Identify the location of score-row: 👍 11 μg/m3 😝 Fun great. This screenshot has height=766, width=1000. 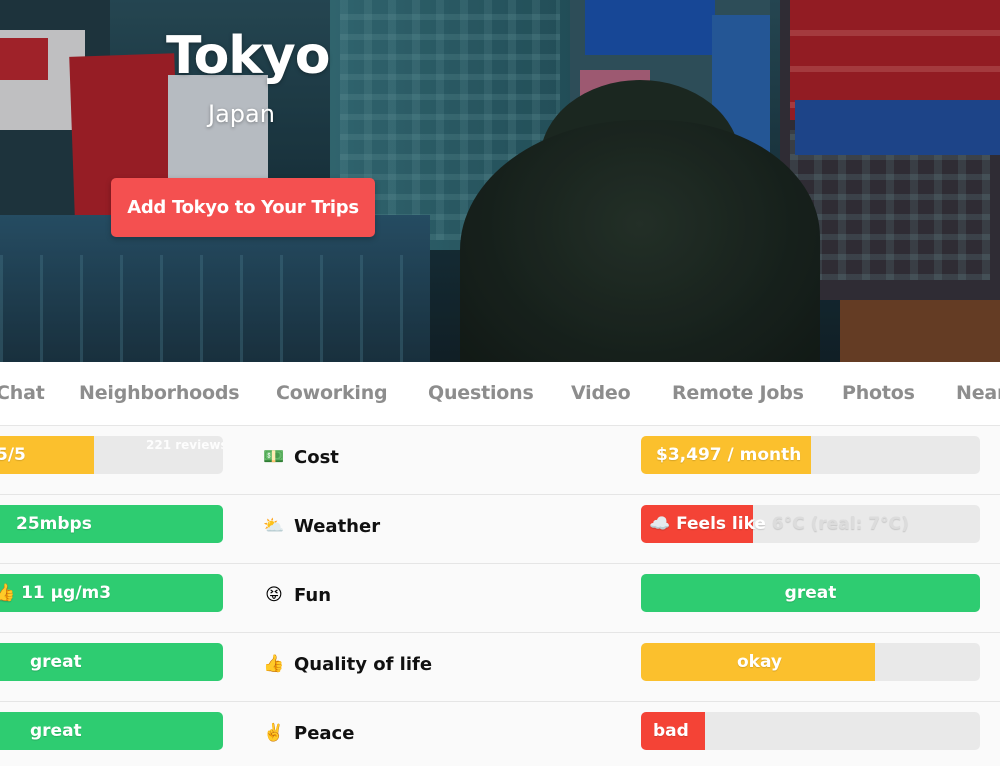
(500, 598).